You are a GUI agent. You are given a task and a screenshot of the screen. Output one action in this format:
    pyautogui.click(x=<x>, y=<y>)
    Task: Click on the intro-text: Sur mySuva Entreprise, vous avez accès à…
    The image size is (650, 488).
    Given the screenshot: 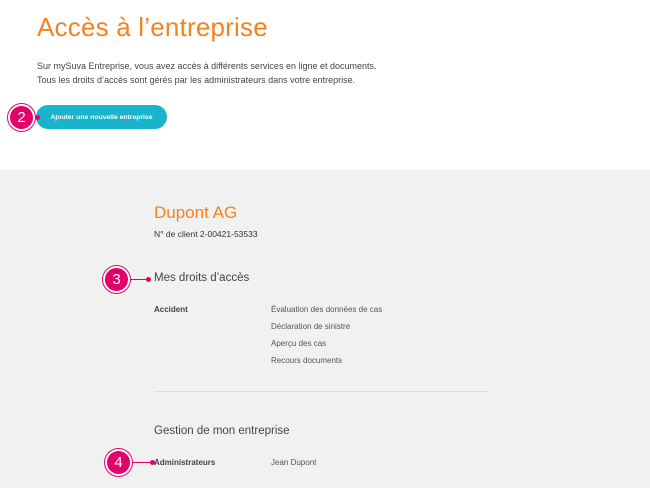 What is the action you would take?
    pyautogui.click(x=207, y=73)
    